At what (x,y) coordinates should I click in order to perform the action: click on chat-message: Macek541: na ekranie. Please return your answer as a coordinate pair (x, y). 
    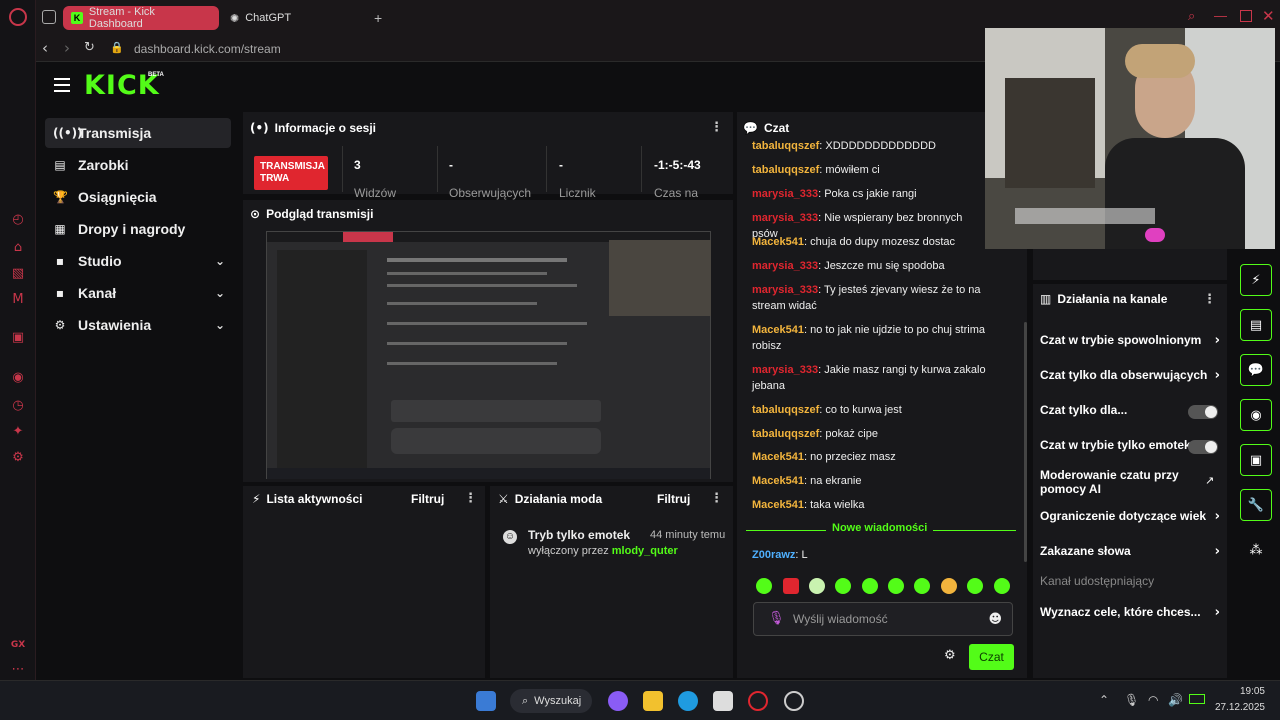
    Looking at the image, I should click on (870, 481).